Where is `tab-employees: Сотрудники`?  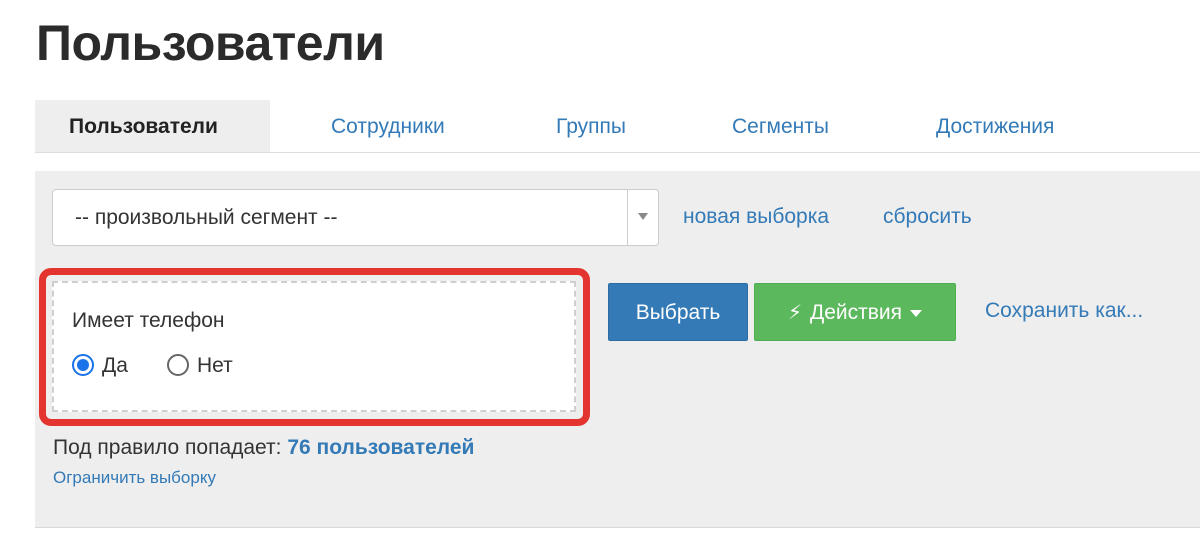 tab-employees: Сотрудники is located at coordinates (388, 126).